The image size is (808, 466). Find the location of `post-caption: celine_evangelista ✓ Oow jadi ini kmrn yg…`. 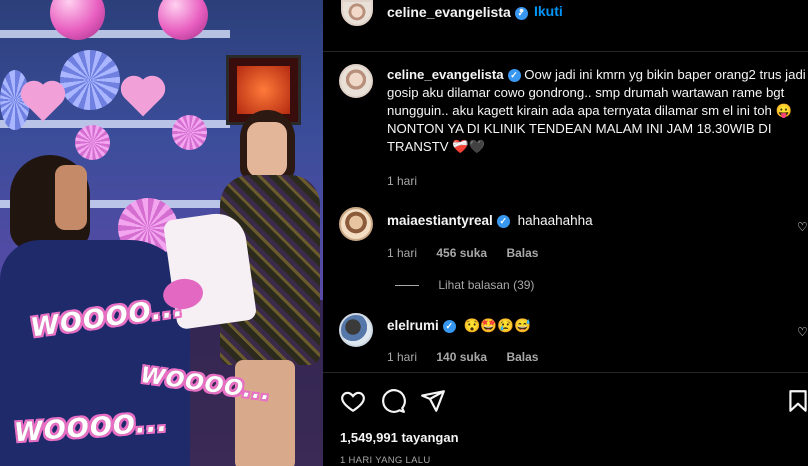

post-caption: celine_evangelista ✓ Oow jadi ini kmrn yg… is located at coordinates (597, 111).